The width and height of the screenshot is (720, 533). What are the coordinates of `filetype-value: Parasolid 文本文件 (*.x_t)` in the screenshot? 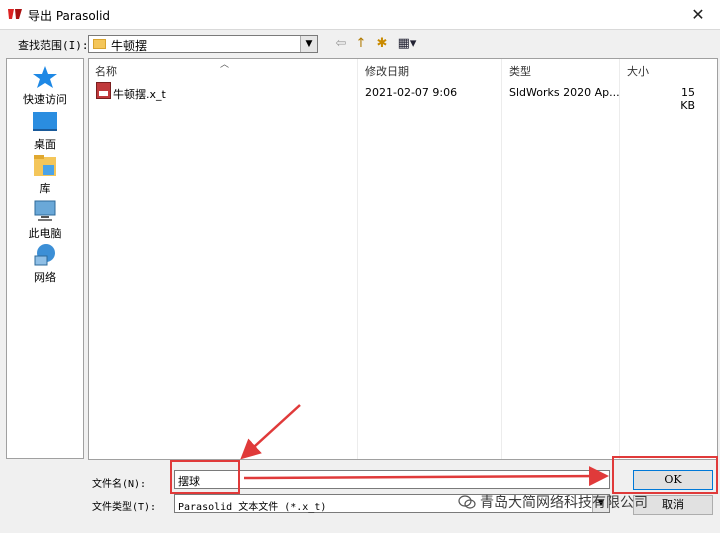 It's located at (252, 507).